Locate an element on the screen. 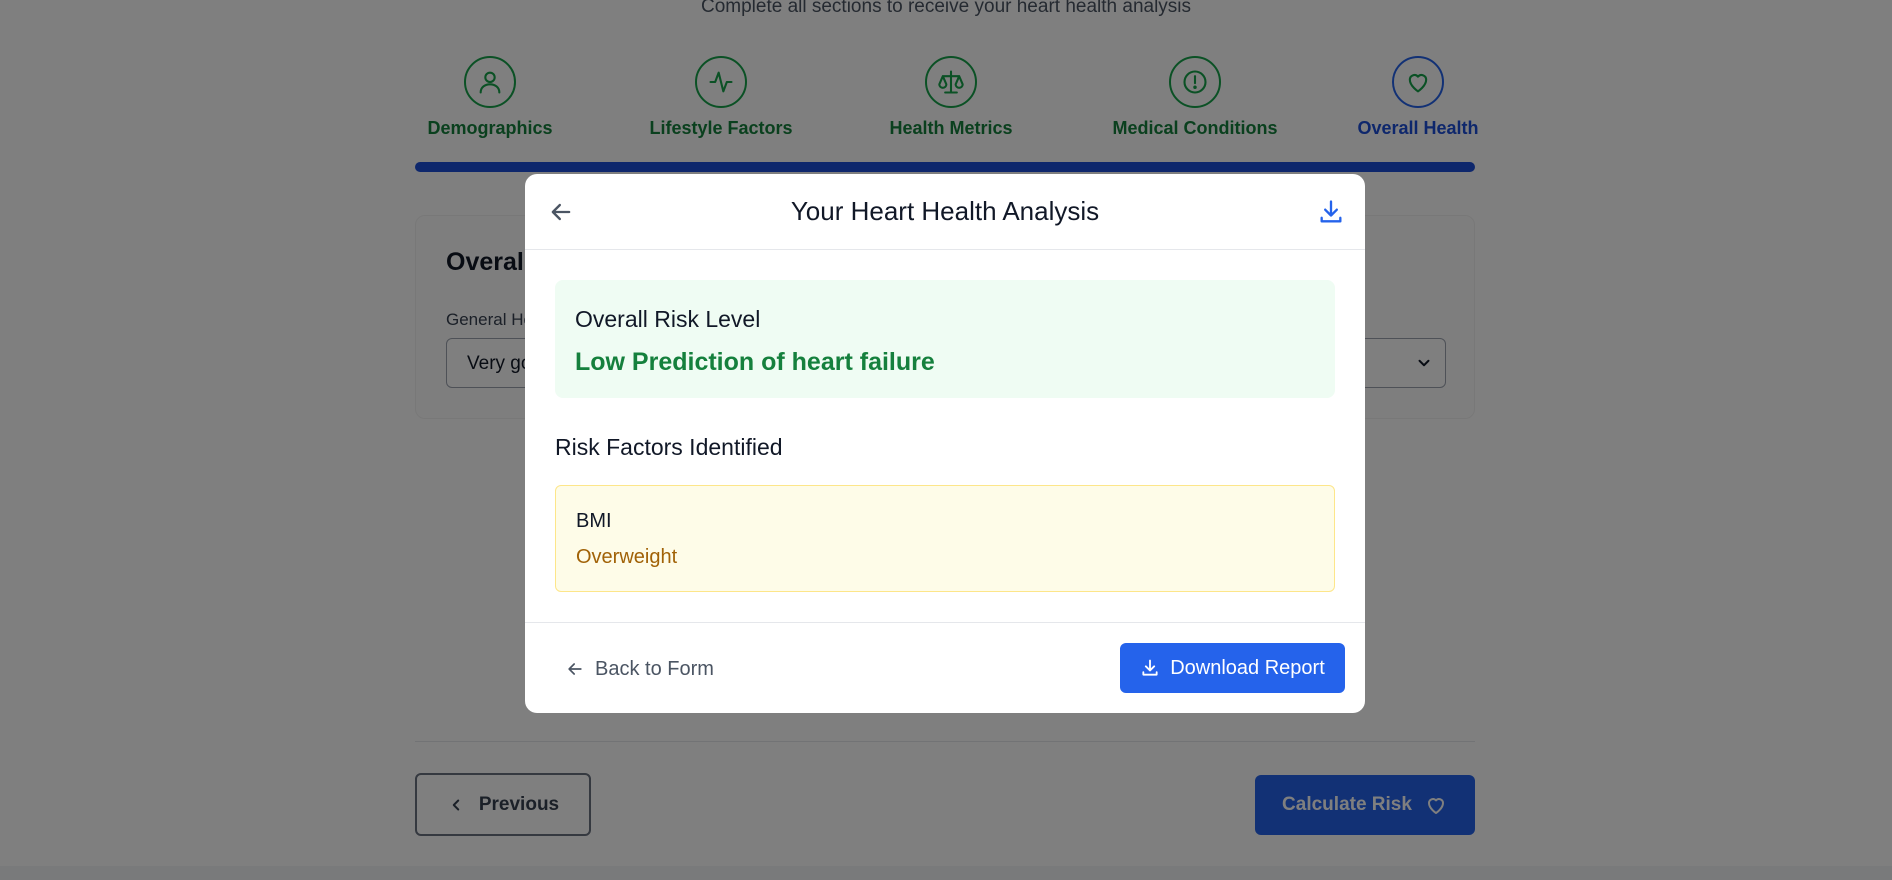 The width and height of the screenshot is (1892, 880). back-to-form-label: Back to Form is located at coordinates (654, 668).